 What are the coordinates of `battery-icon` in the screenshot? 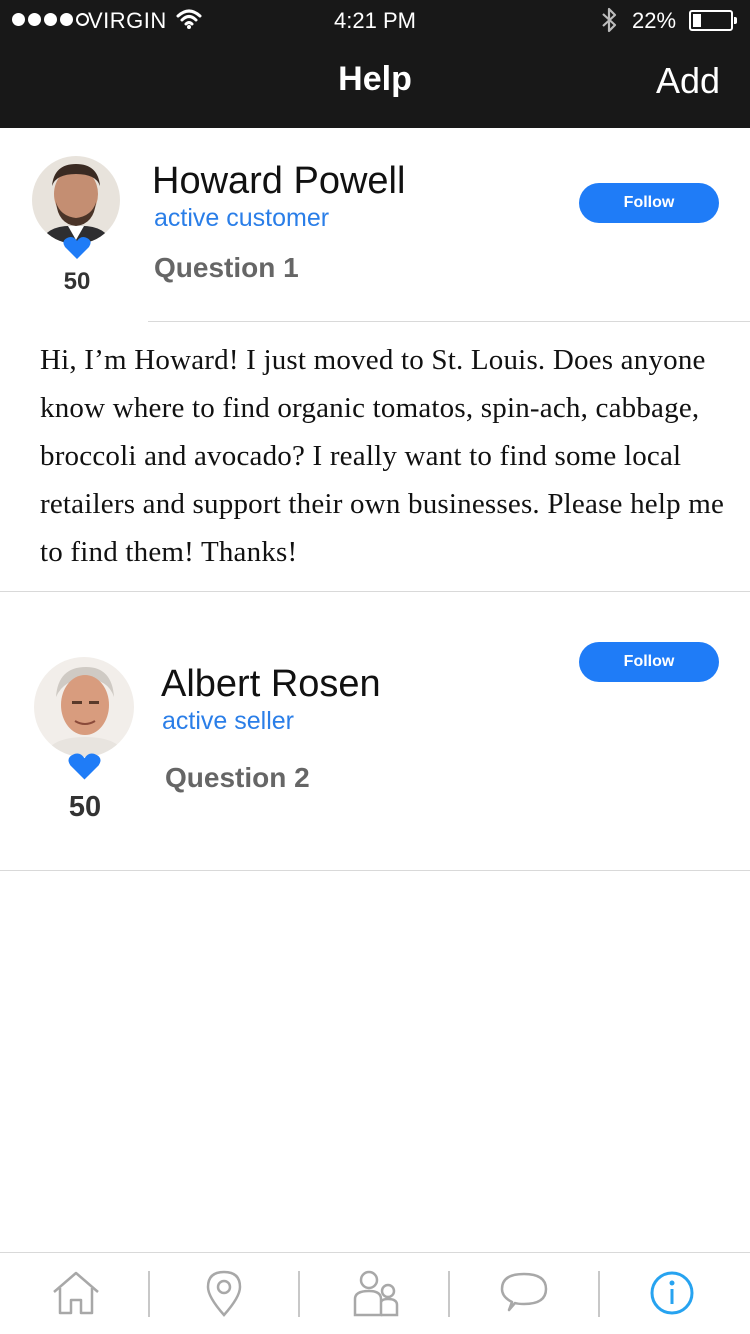 It's located at (713, 20).